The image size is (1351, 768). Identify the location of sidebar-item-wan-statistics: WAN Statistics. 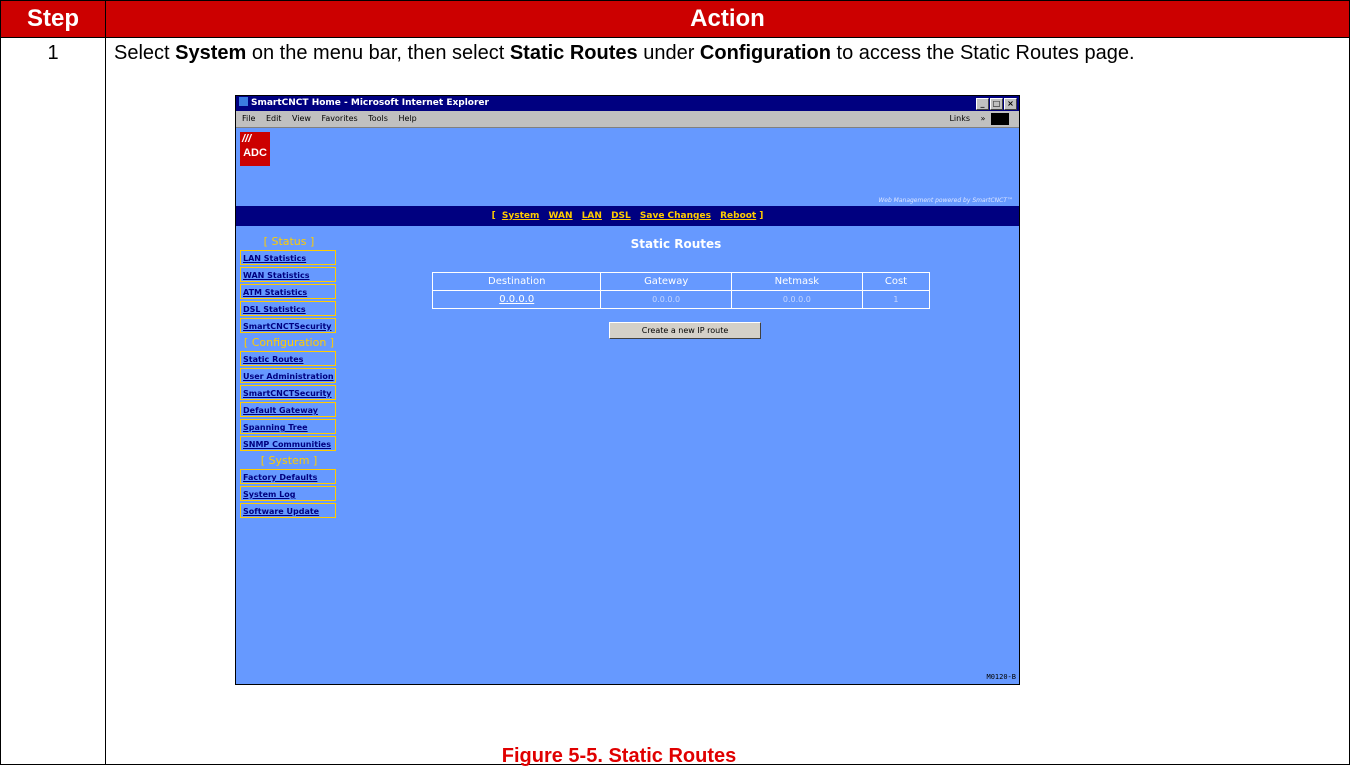
(288, 274).